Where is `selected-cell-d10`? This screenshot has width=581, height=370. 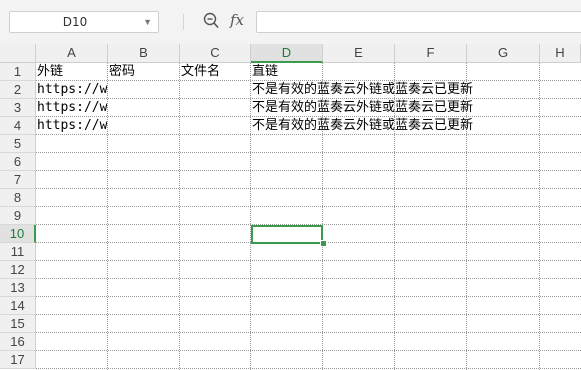
selected-cell-d10 is located at coordinates (287, 234).